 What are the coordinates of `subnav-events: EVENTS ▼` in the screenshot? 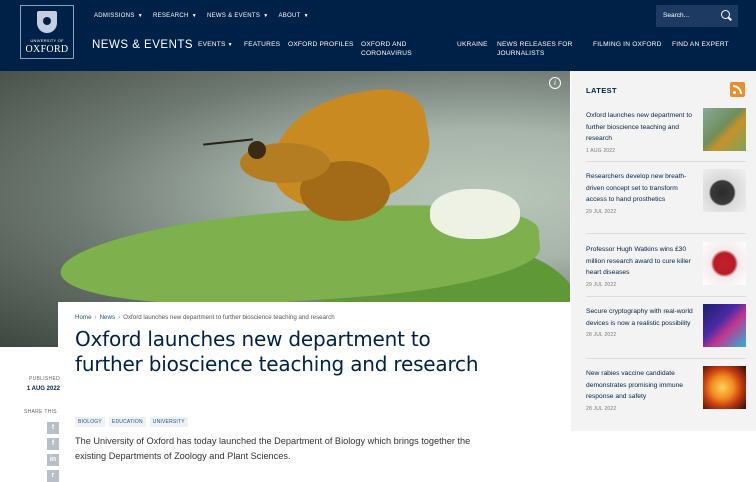 It's located at (215, 45).